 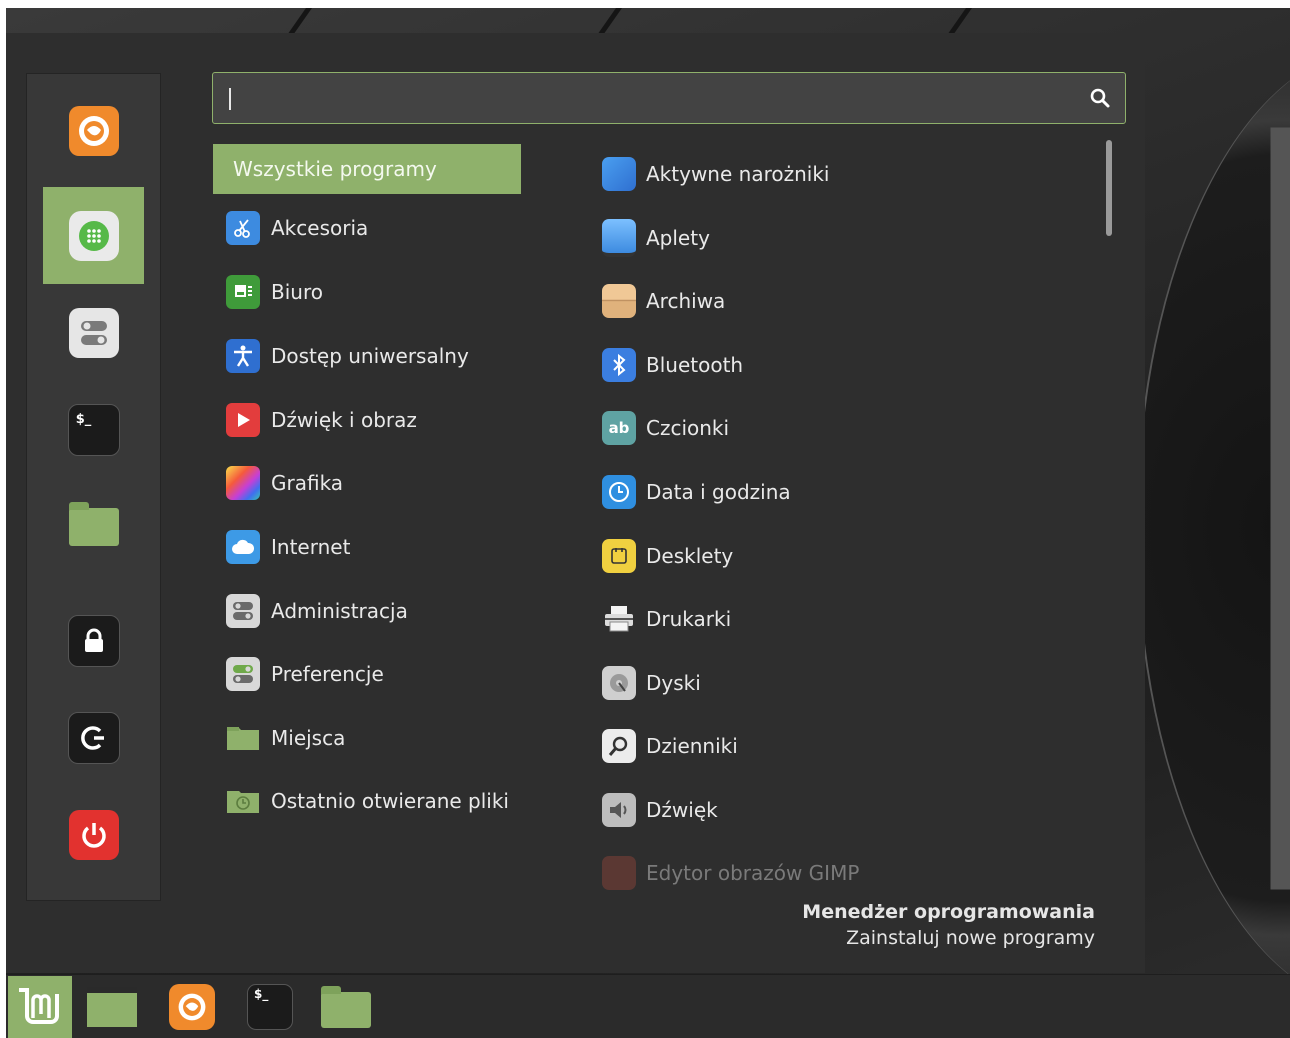 I want to click on favorite-firefox, so click(x=93, y=130).